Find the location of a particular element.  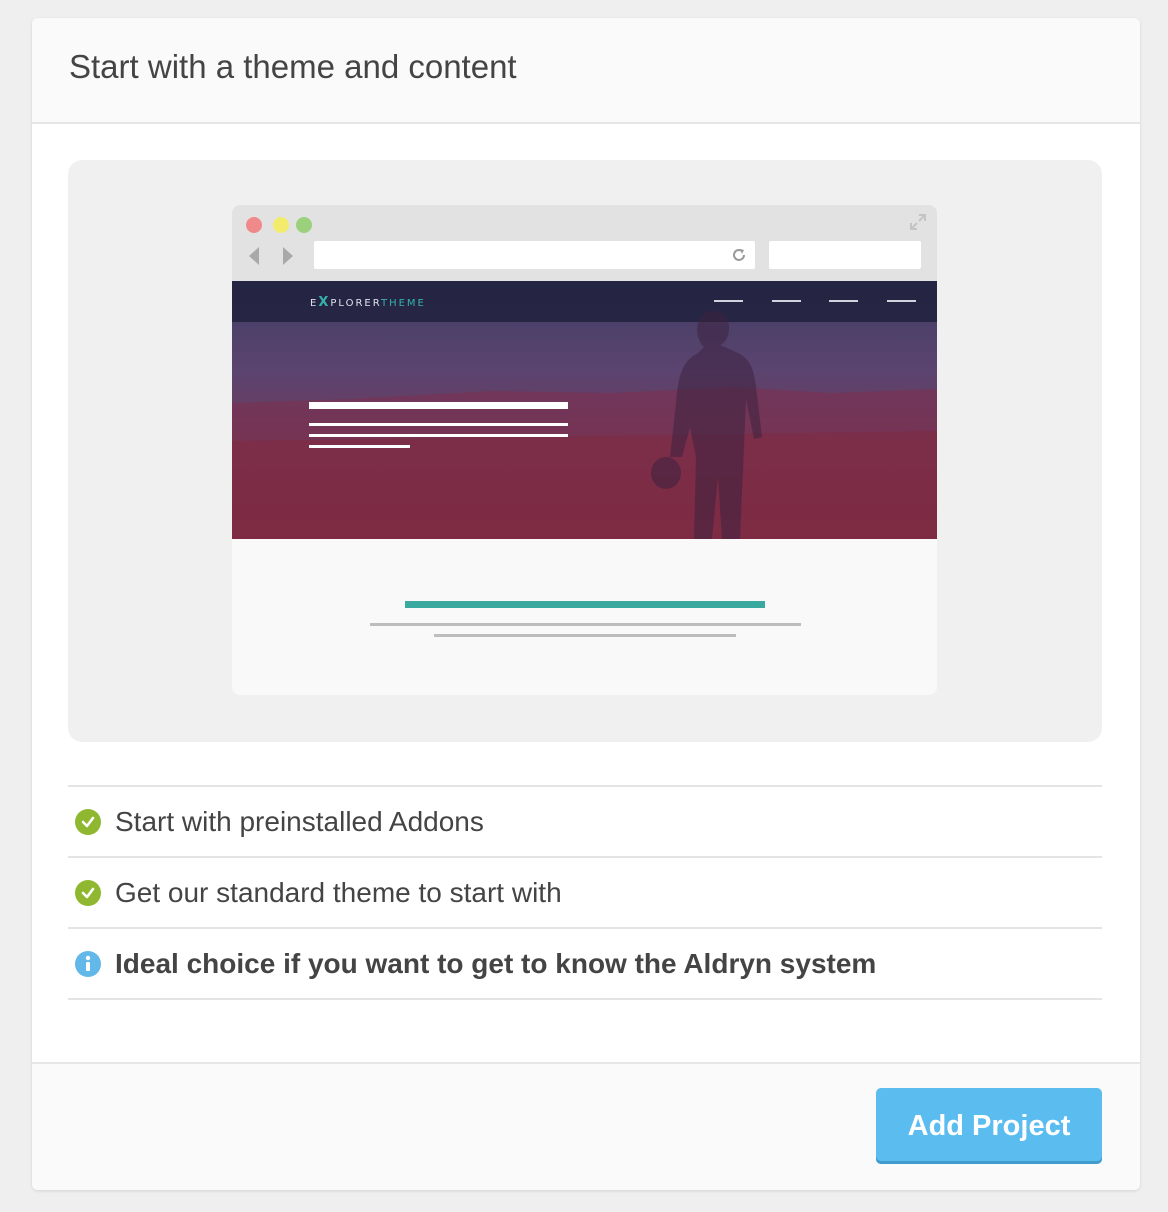

info-circle-icon is located at coordinates (88, 963).